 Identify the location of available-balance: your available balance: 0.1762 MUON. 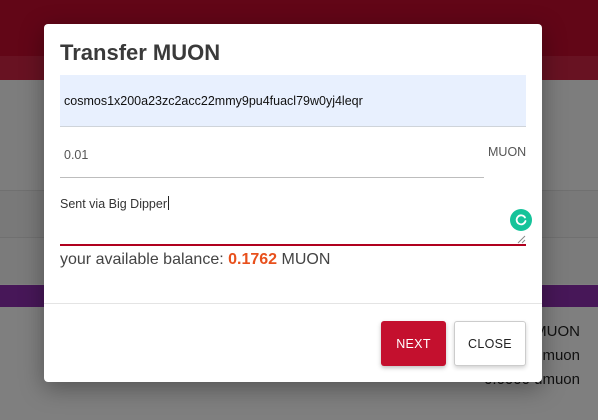
(195, 260).